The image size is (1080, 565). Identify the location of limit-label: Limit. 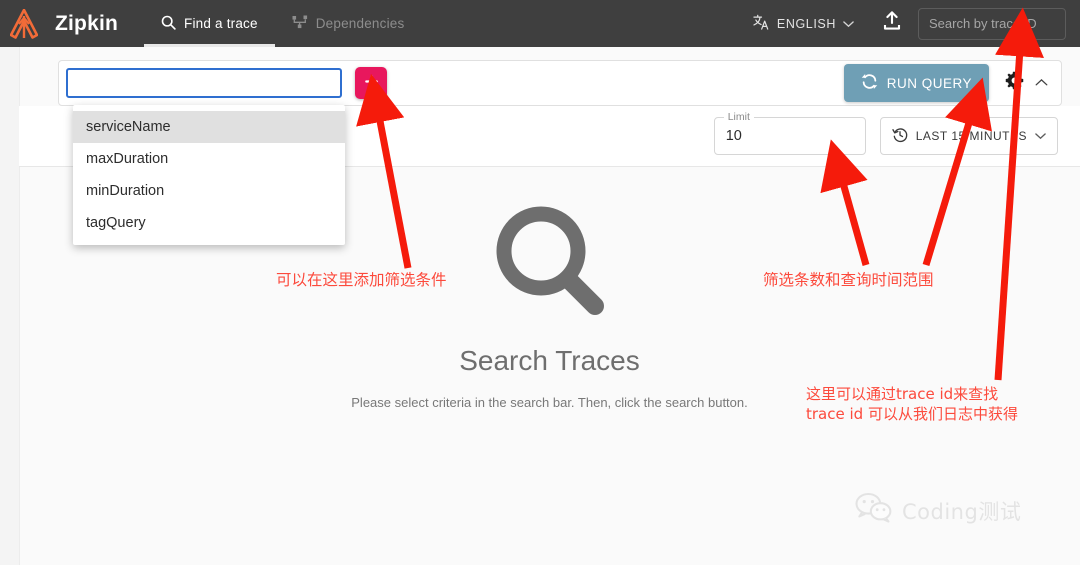
(738, 117).